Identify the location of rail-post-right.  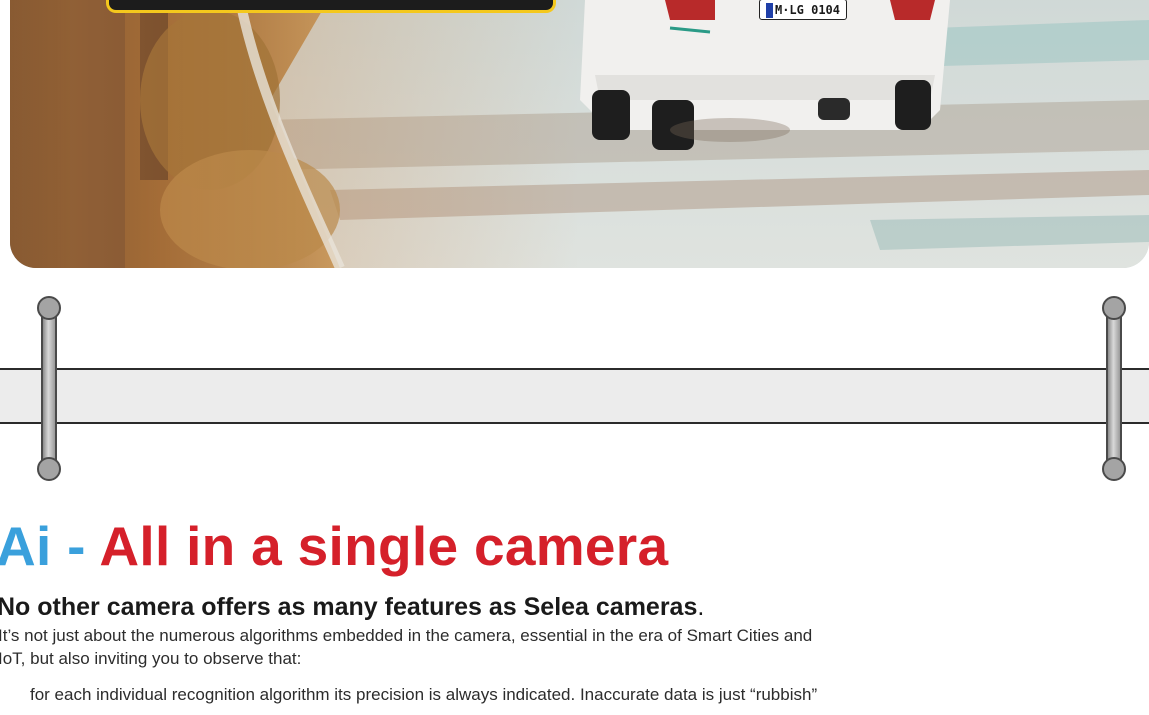
(1114, 388).